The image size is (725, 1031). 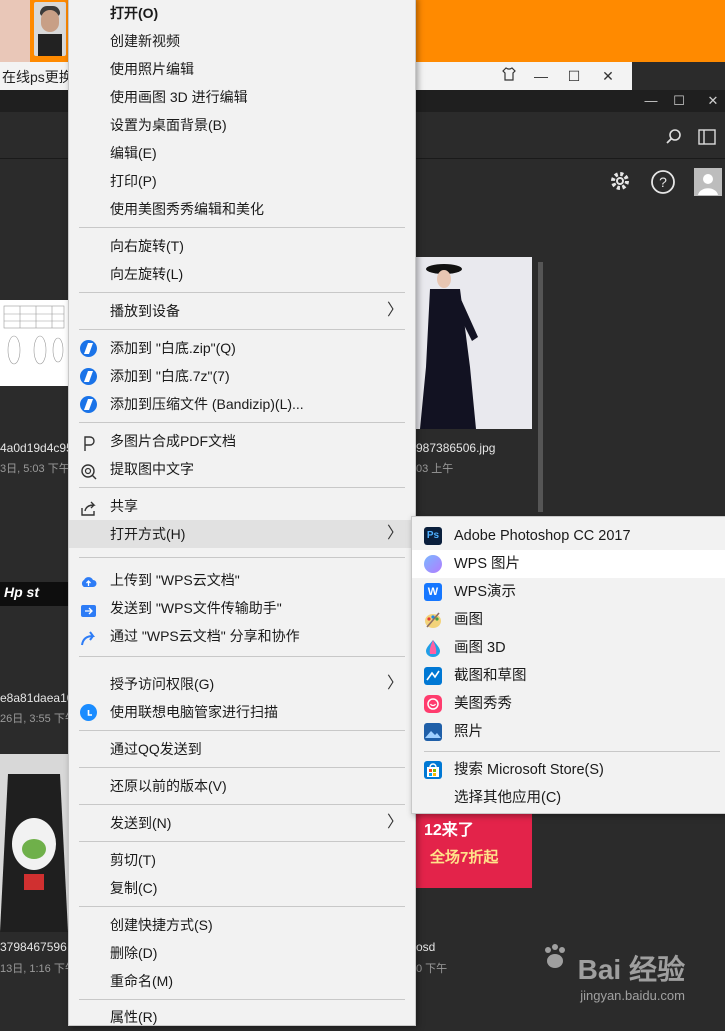 I want to click on file-date: 13日, 1:16 下午, so click(x=38, y=969).